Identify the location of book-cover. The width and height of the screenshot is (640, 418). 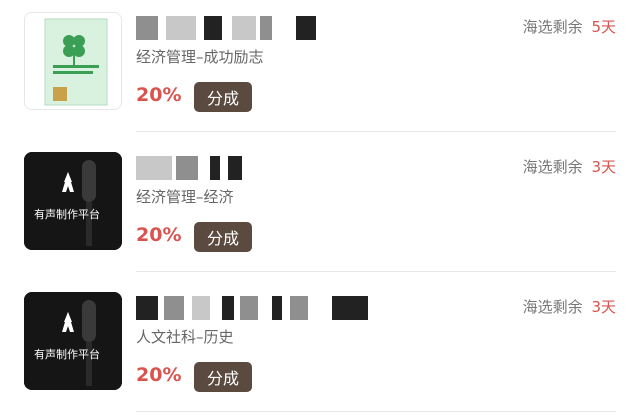
(73, 61).